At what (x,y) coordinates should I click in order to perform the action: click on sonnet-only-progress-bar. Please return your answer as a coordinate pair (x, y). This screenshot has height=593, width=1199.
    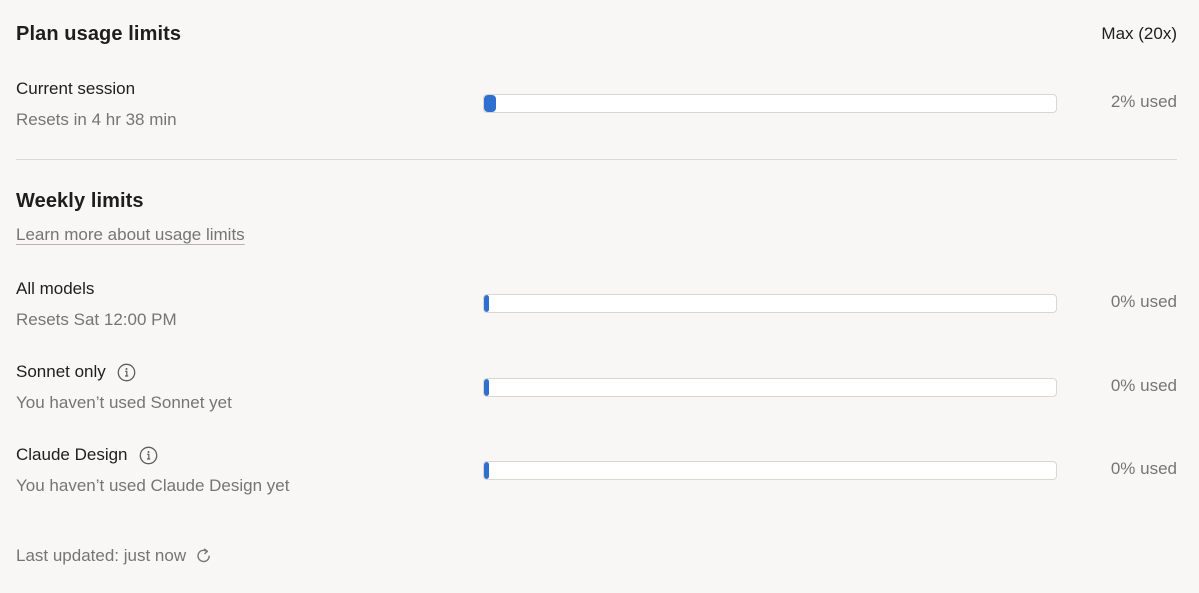
    Looking at the image, I should click on (770, 387).